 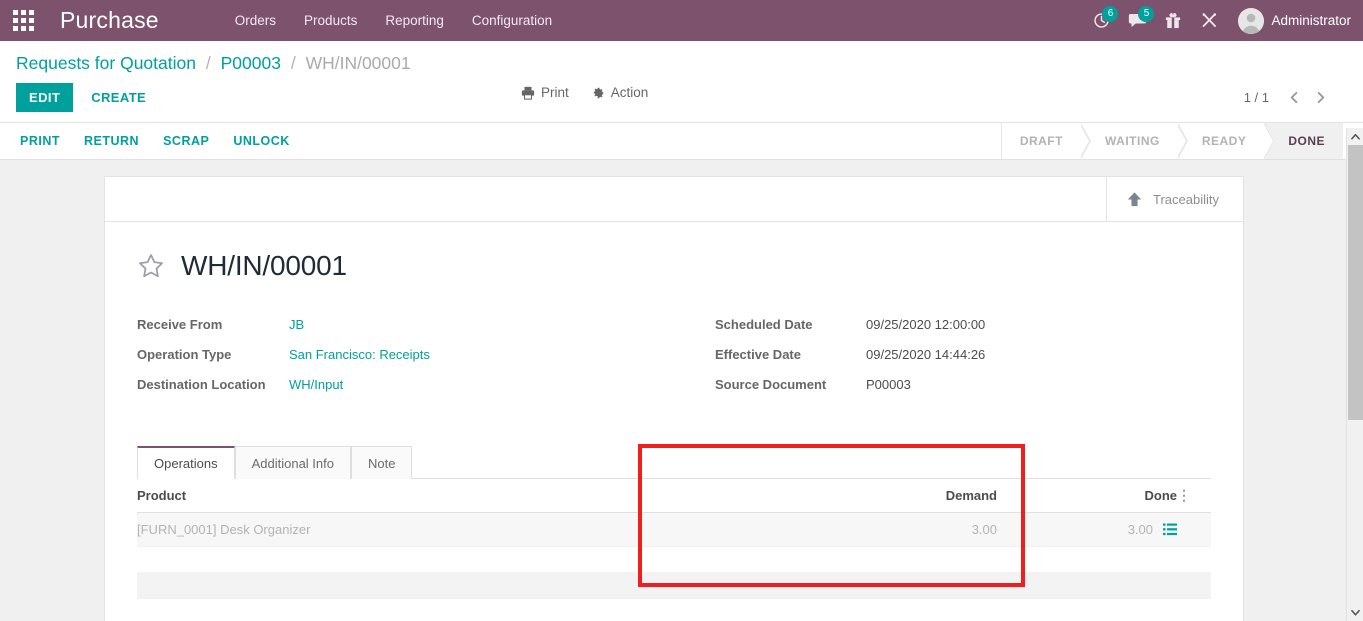 What do you see at coordinates (1101, 20) in the screenshot?
I see `activities-menu-button: 6` at bounding box center [1101, 20].